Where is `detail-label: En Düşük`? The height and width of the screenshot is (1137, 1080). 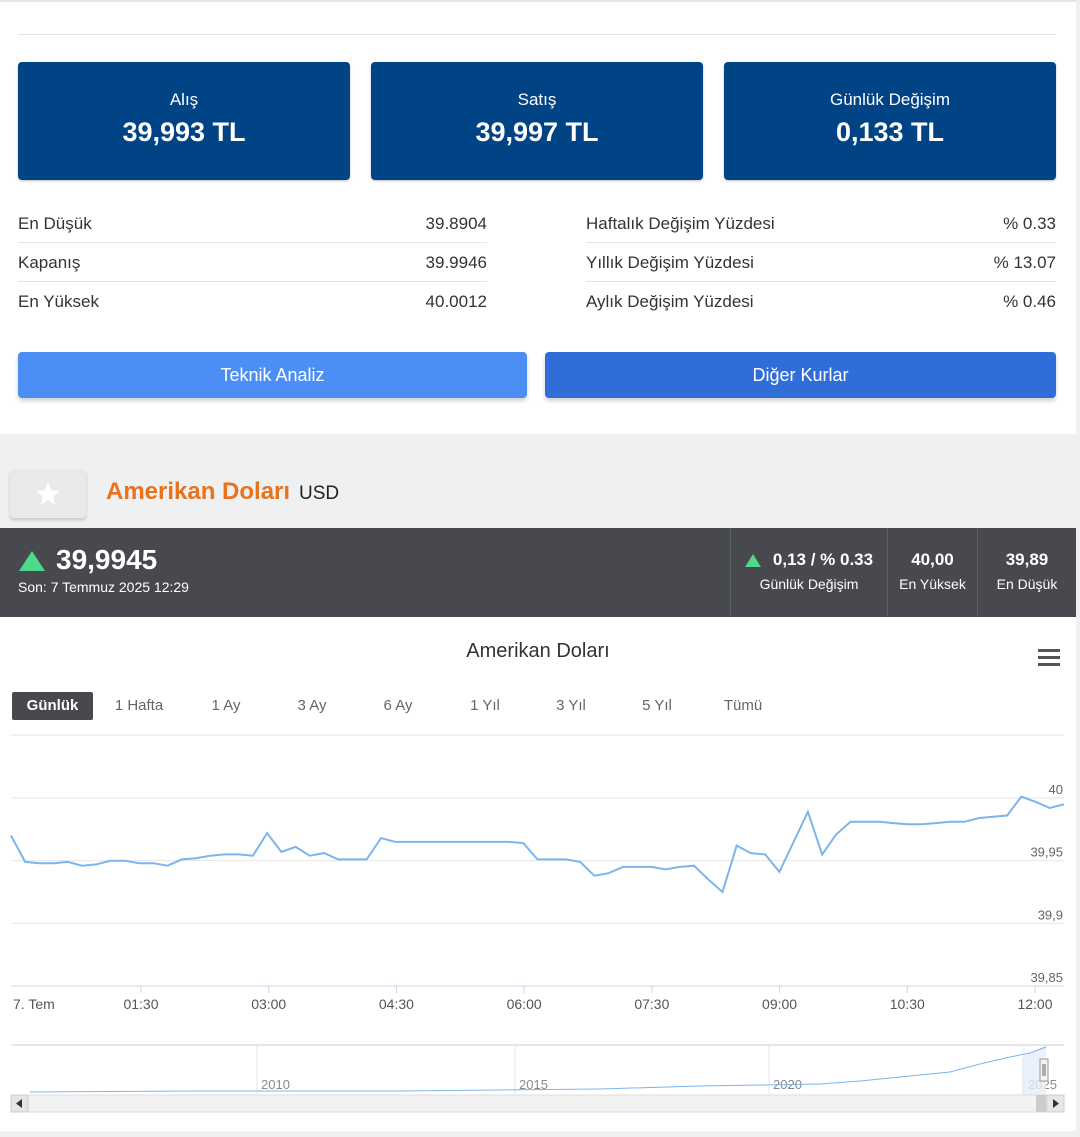 detail-label: En Düşük is located at coordinates (55, 223).